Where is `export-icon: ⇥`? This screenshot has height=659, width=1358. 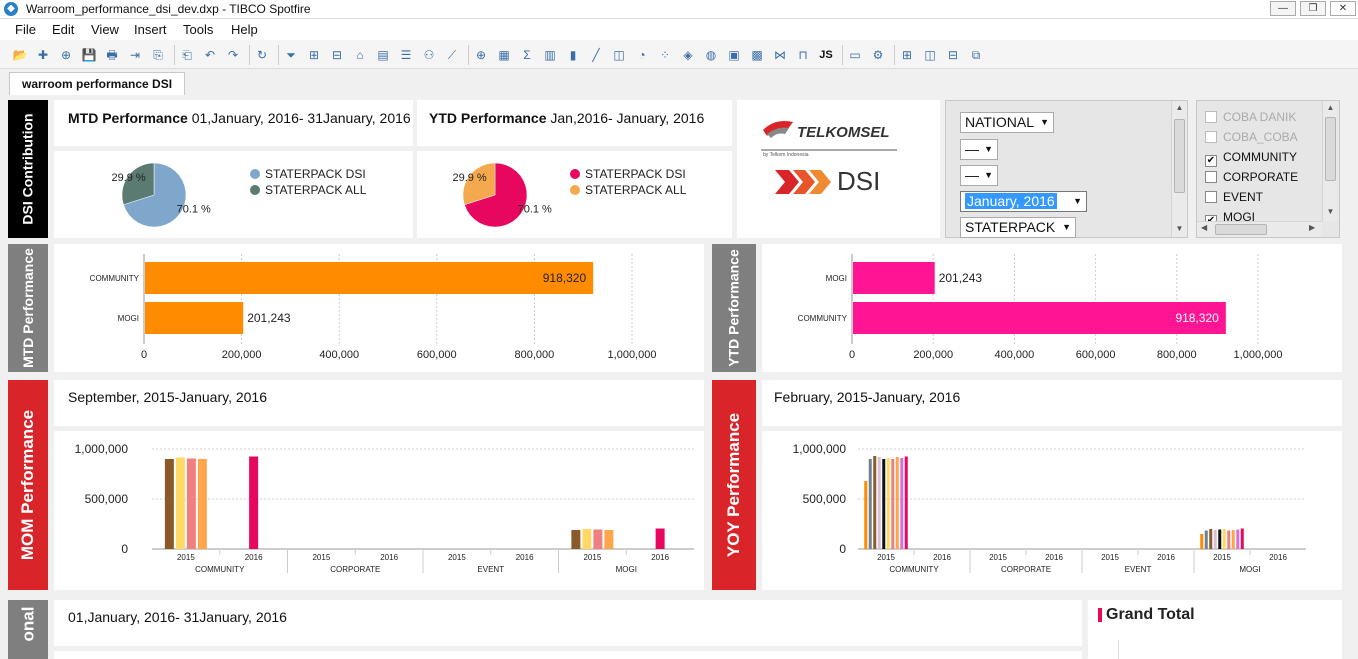
export-icon: ⇥ is located at coordinates (135, 55).